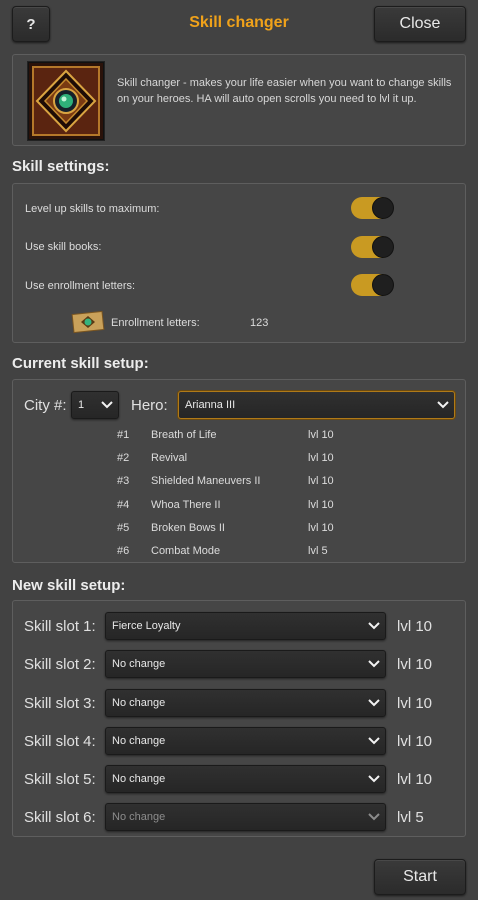 The height and width of the screenshot is (900, 478). What do you see at coordinates (123, 528) in the screenshot?
I see `skill-number: #5` at bounding box center [123, 528].